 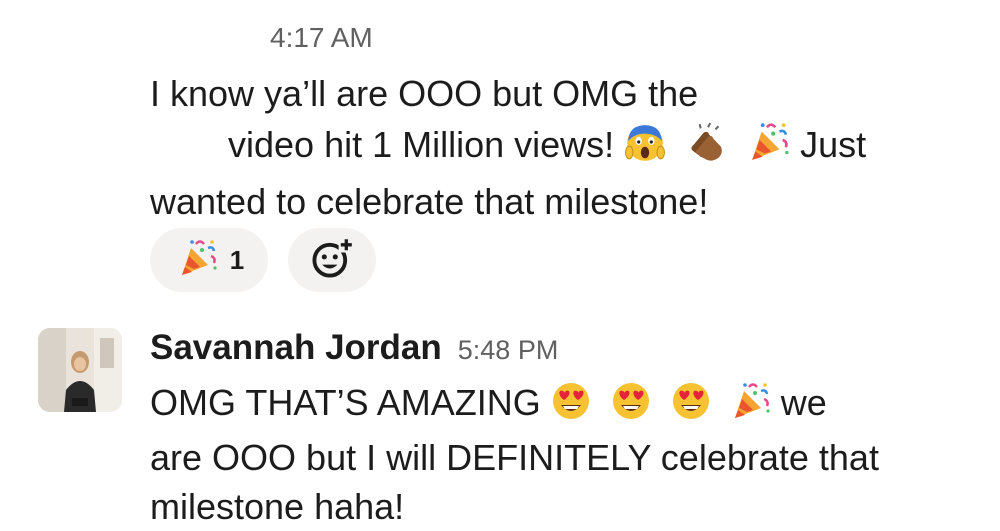 I want to click on add-reaction-icon, so click(x=332, y=260).